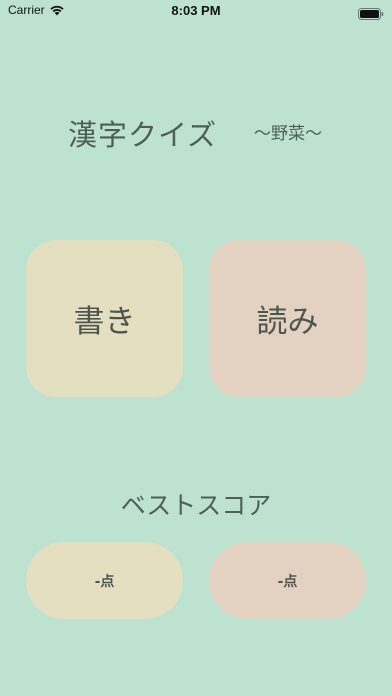 This screenshot has width=392, height=696. I want to click on write-best-score: -点, so click(104, 580).